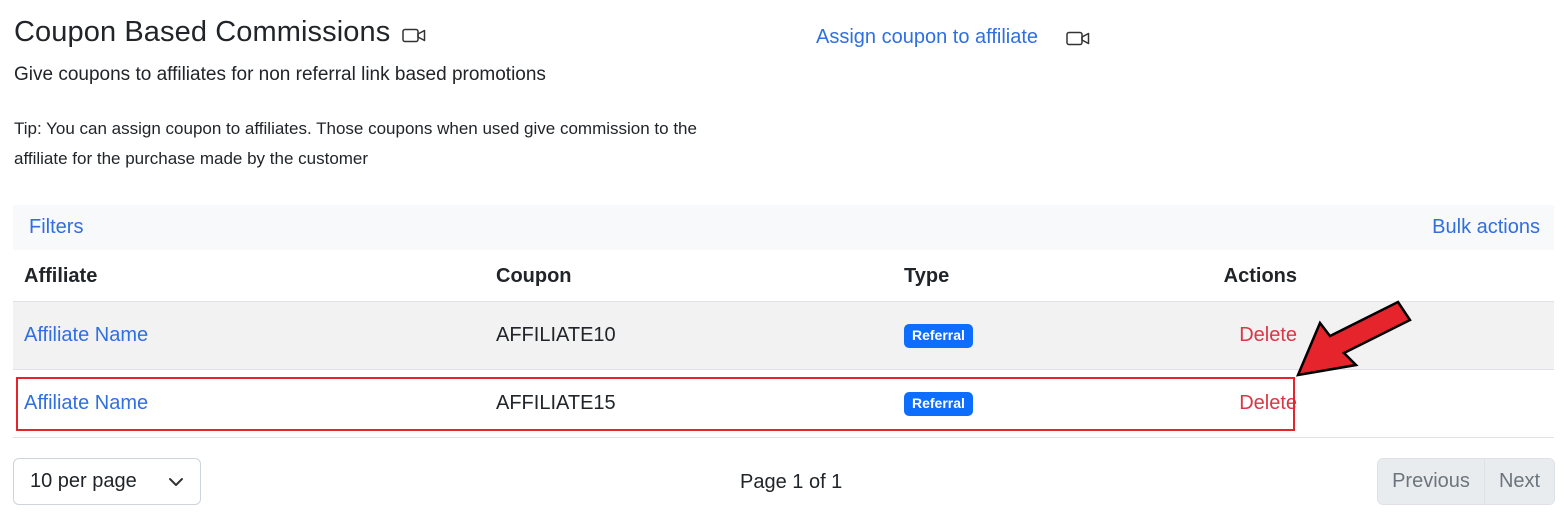 Image resolution: width=1567 pixels, height=517 pixels. I want to click on page-title-text: Coupon Based Commissions, so click(202, 32).